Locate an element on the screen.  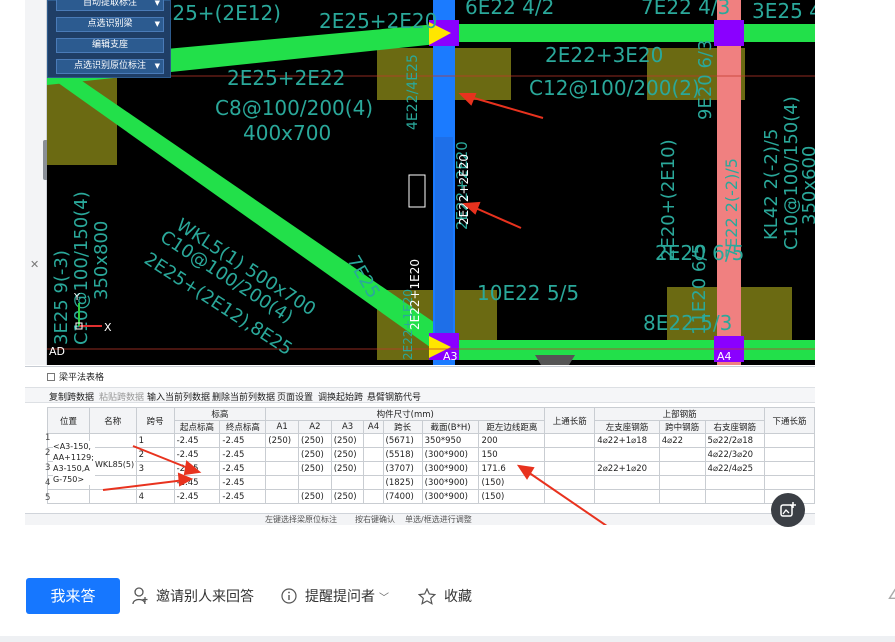
toolbox-button-auto-extract: 自动提取标注 ▼ is located at coordinates (110, 5).